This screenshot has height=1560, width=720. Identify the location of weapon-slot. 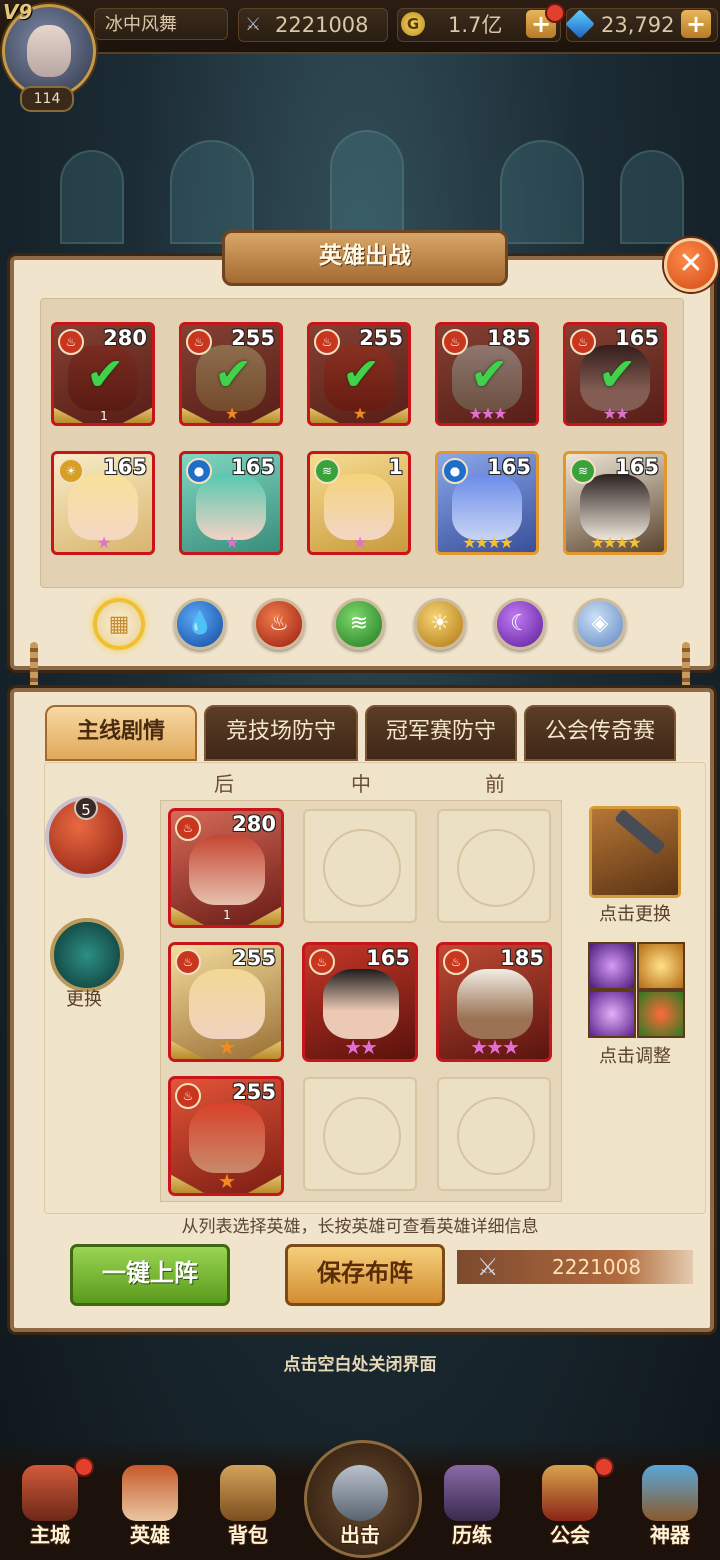
(635, 852).